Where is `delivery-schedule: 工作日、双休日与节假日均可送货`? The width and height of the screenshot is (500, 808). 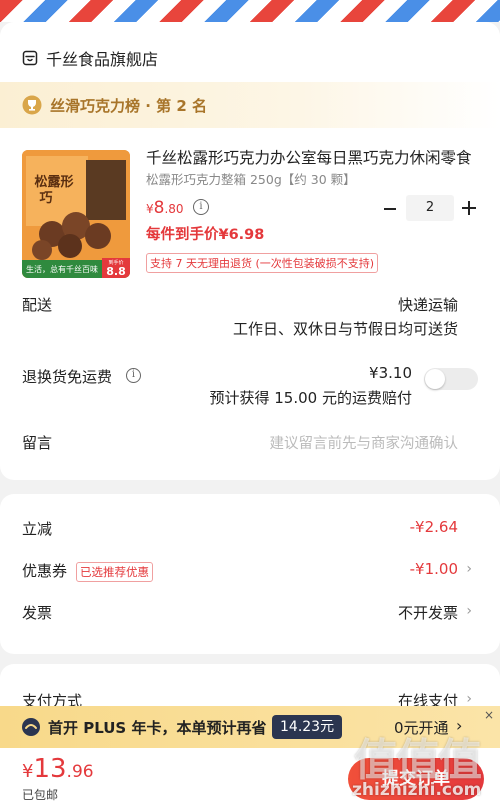 delivery-schedule: 工作日、双休日与节假日均可送货 is located at coordinates (345, 328).